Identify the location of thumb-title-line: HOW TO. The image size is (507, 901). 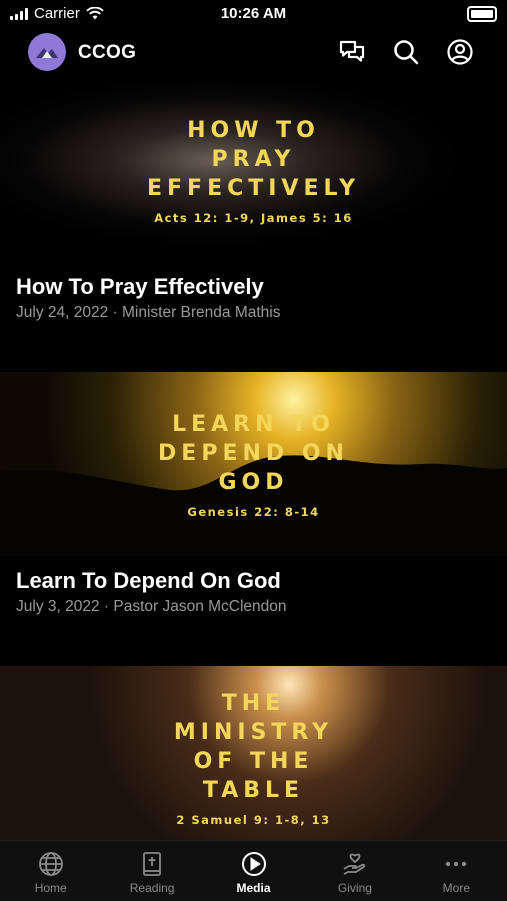
(253, 130).